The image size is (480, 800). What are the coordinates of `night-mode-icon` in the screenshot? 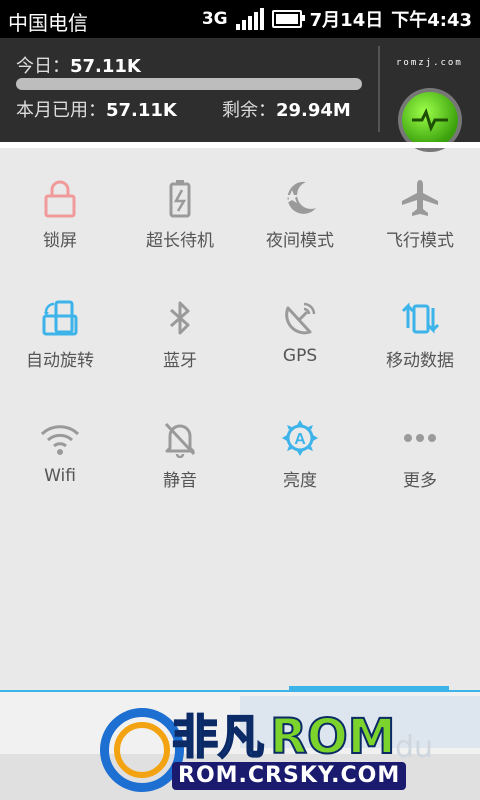 It's located at (300, 197).